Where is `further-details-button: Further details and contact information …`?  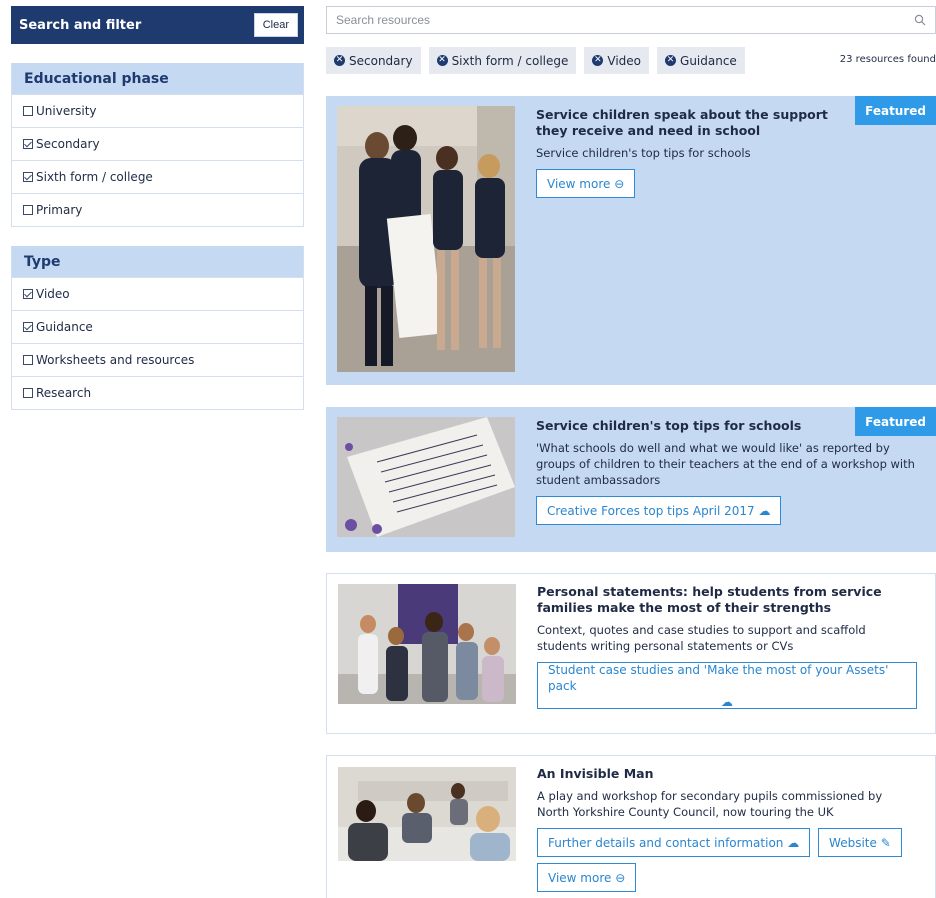 further-details-button: Further details and contact information … is located at coordinates (674, 842).